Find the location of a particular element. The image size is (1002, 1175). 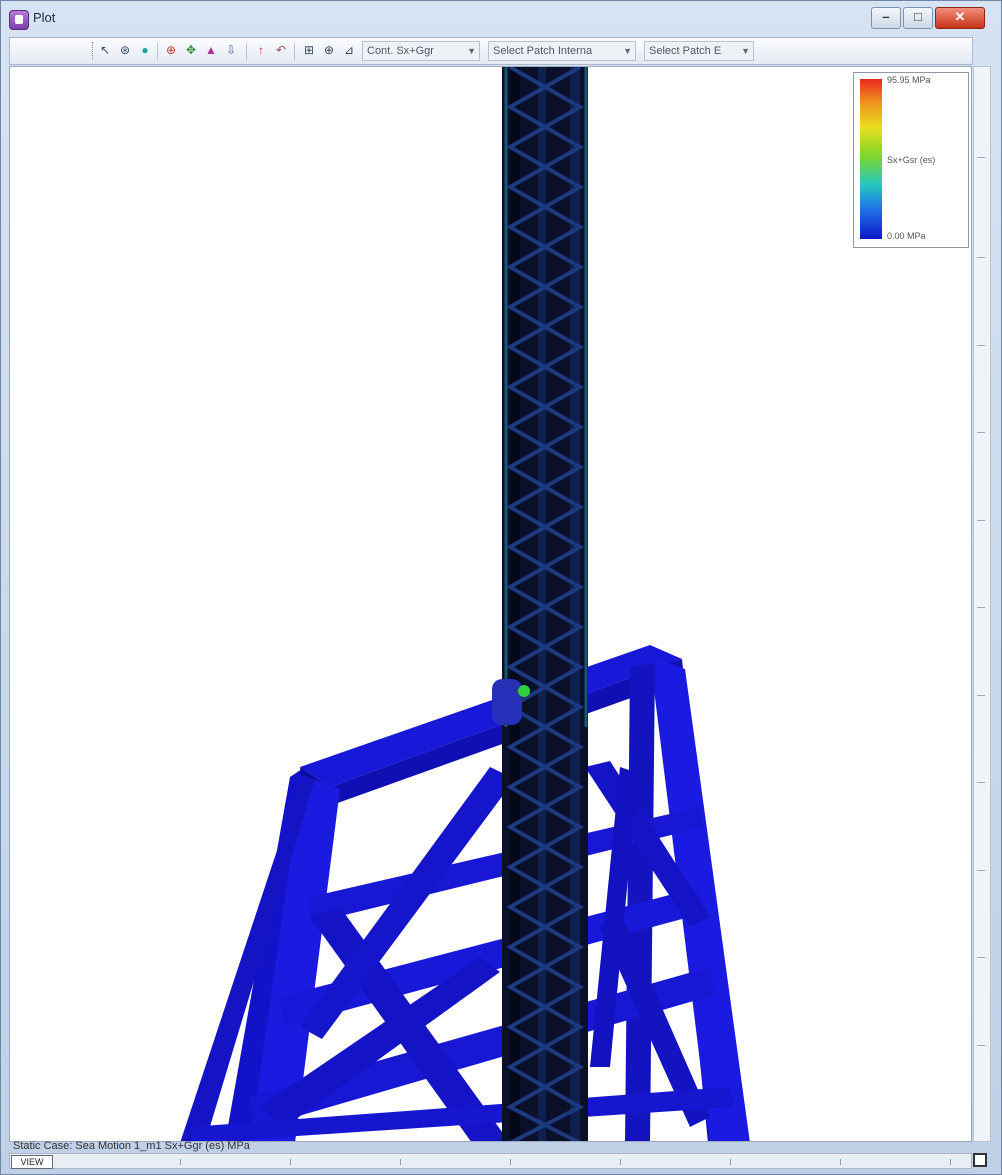

maximize-button: □ is located at coordinates (918, 18).